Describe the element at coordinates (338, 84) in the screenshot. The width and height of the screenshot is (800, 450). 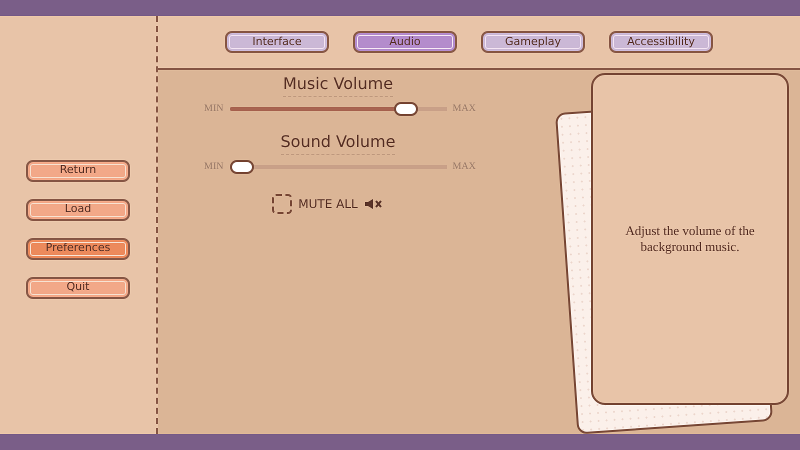
I see `slider-title: Music Volume` at that location.